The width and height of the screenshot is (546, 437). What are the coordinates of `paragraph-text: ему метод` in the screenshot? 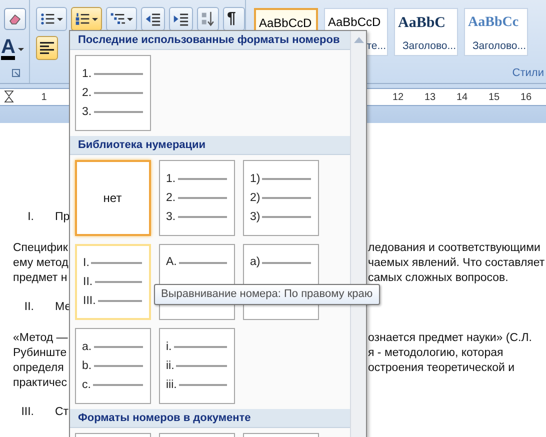 It's located at (40, 263).